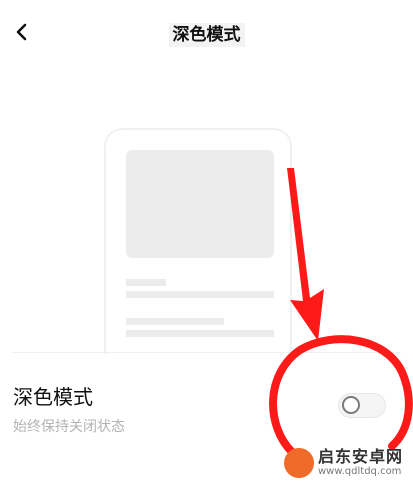  Describe the element at coordinates (362, 405) in the screenshot. I see `dark-mode-toggle` at that location.